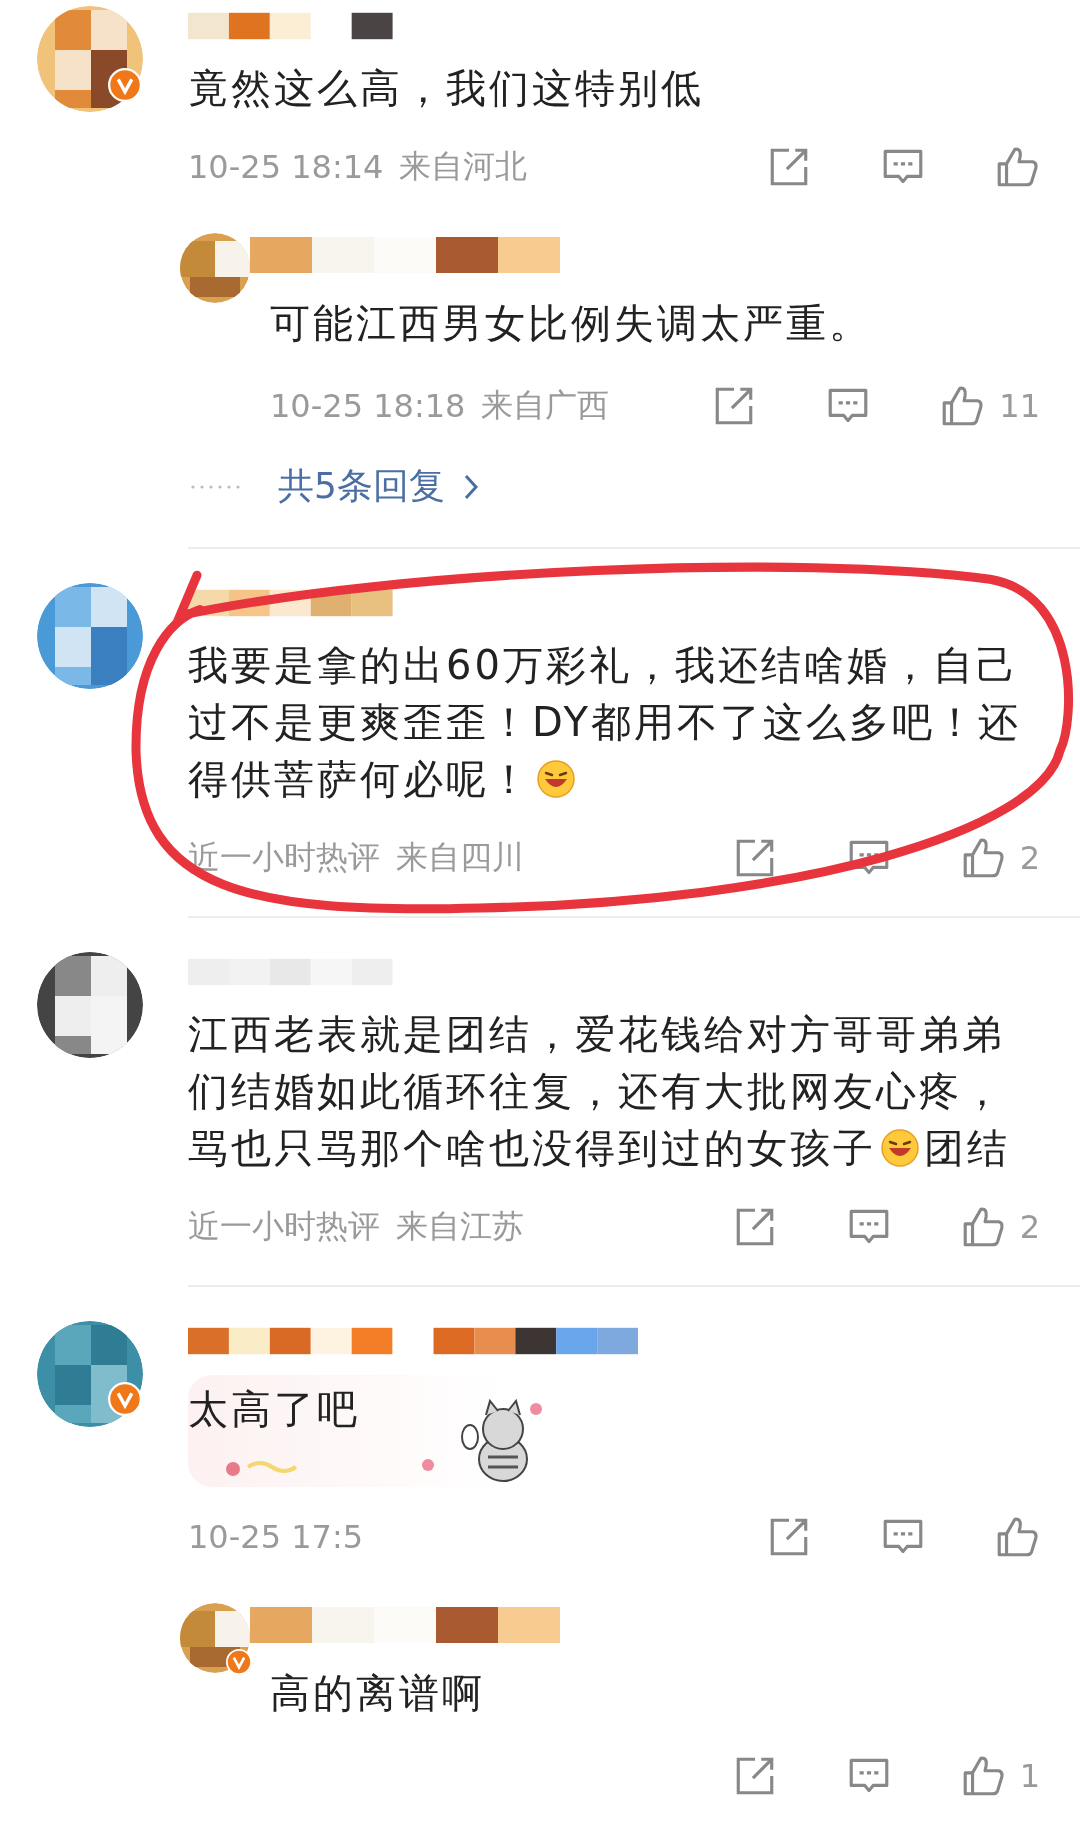  Describe the element at coordinates (571, 323) in the screenshot. I see `reply-text: 可能江西男女比例失调太严重。` at that location.